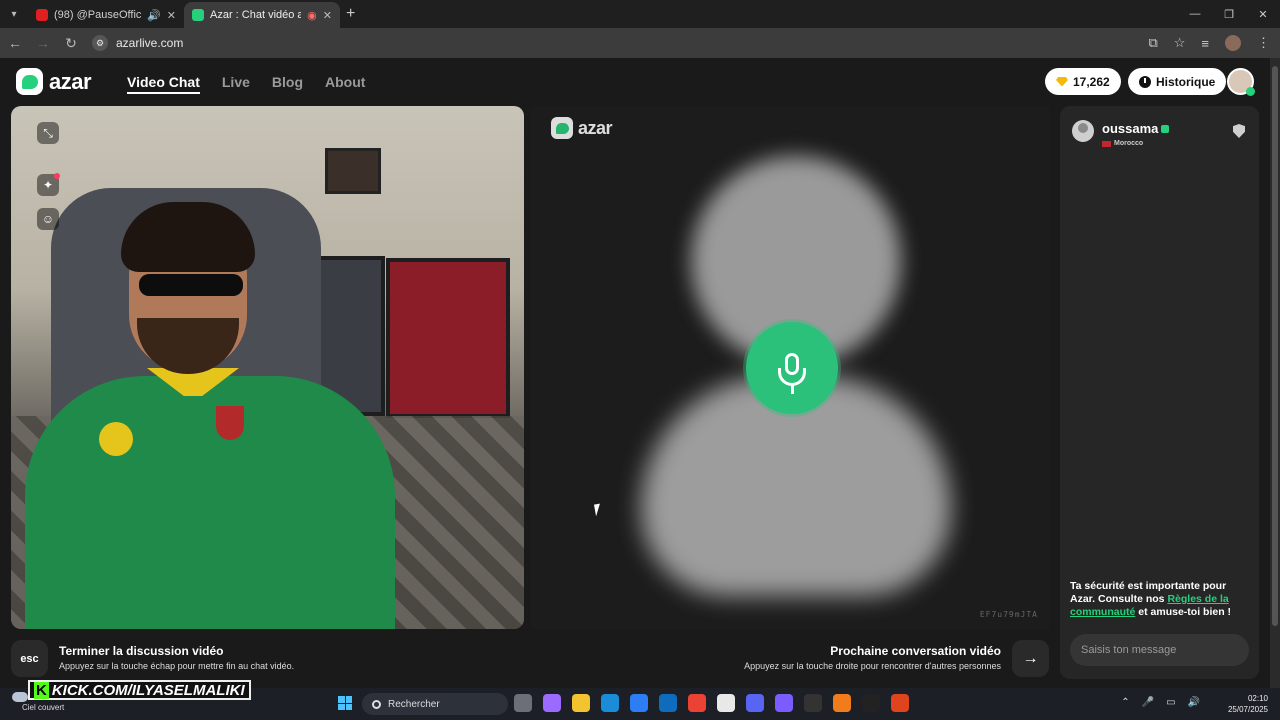 The height and width of the screenshot is (720, 1280). What do you see at coordinates (141, 651) in the screenshot?
I see `end-chat-title: Terminer la discussion vidéo` at bounding box center [141, 651].